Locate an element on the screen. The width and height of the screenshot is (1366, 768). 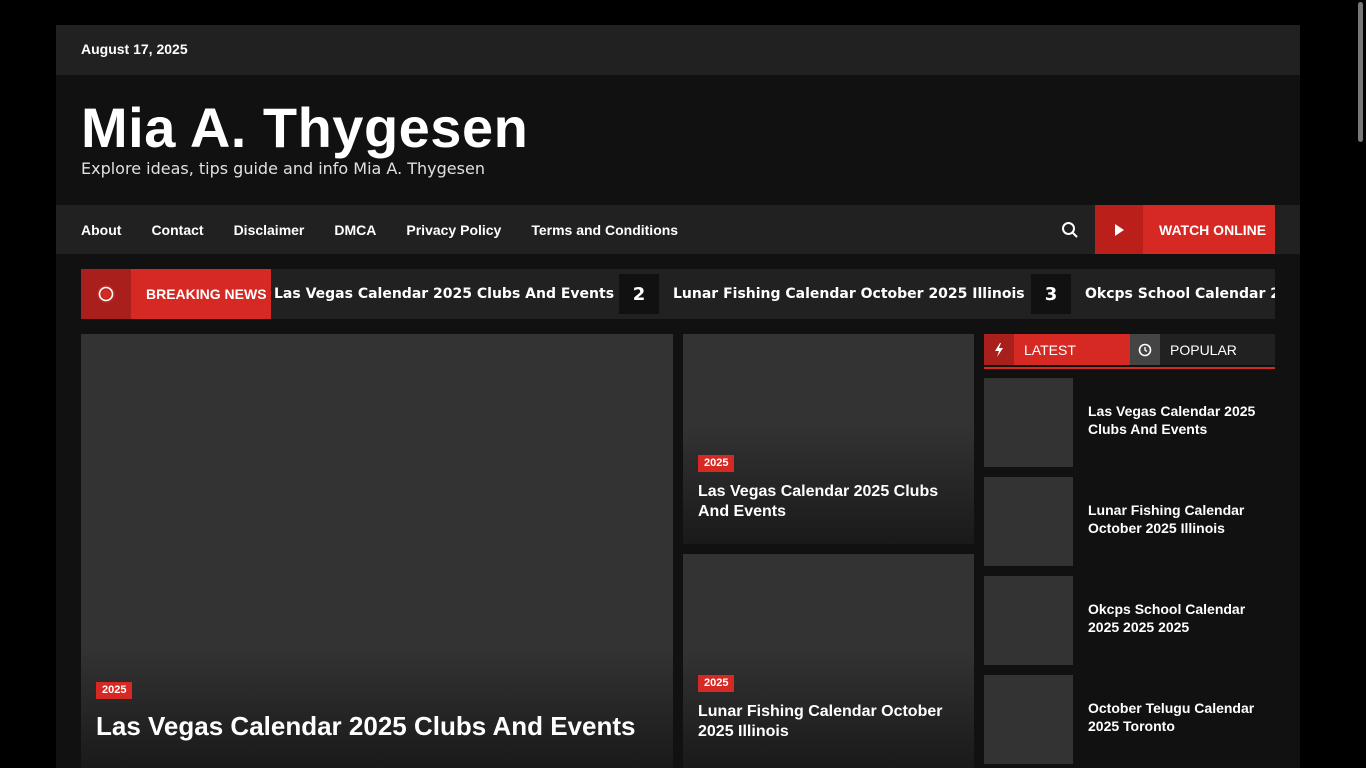
tab-popular-label: POPULAR is located at coordinates (1203, 349).